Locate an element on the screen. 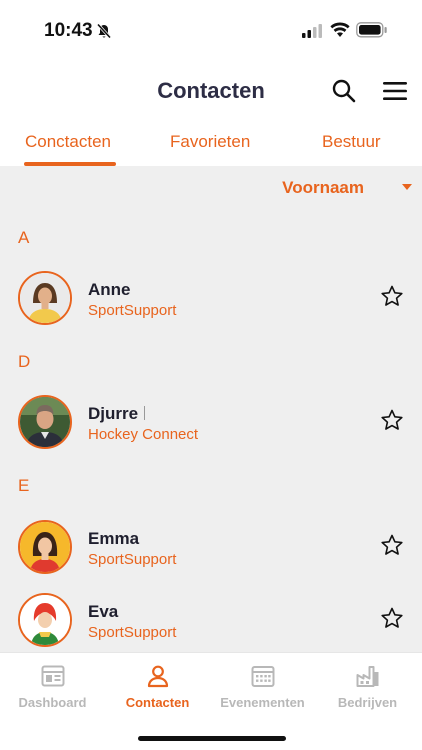  hamburger-menu-icon is located at coordinates (395, 91).